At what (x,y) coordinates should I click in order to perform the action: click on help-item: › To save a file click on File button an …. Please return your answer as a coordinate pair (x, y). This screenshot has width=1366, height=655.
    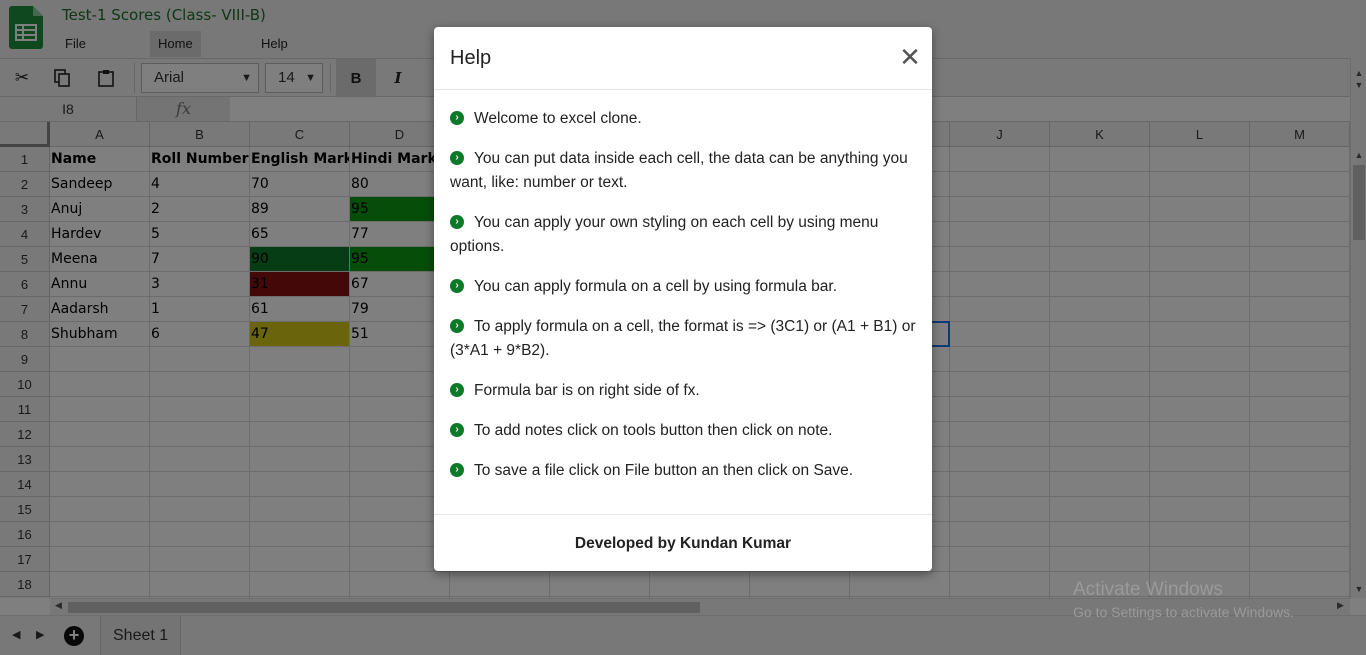
    Looking at the image, I should click on (683, 471).